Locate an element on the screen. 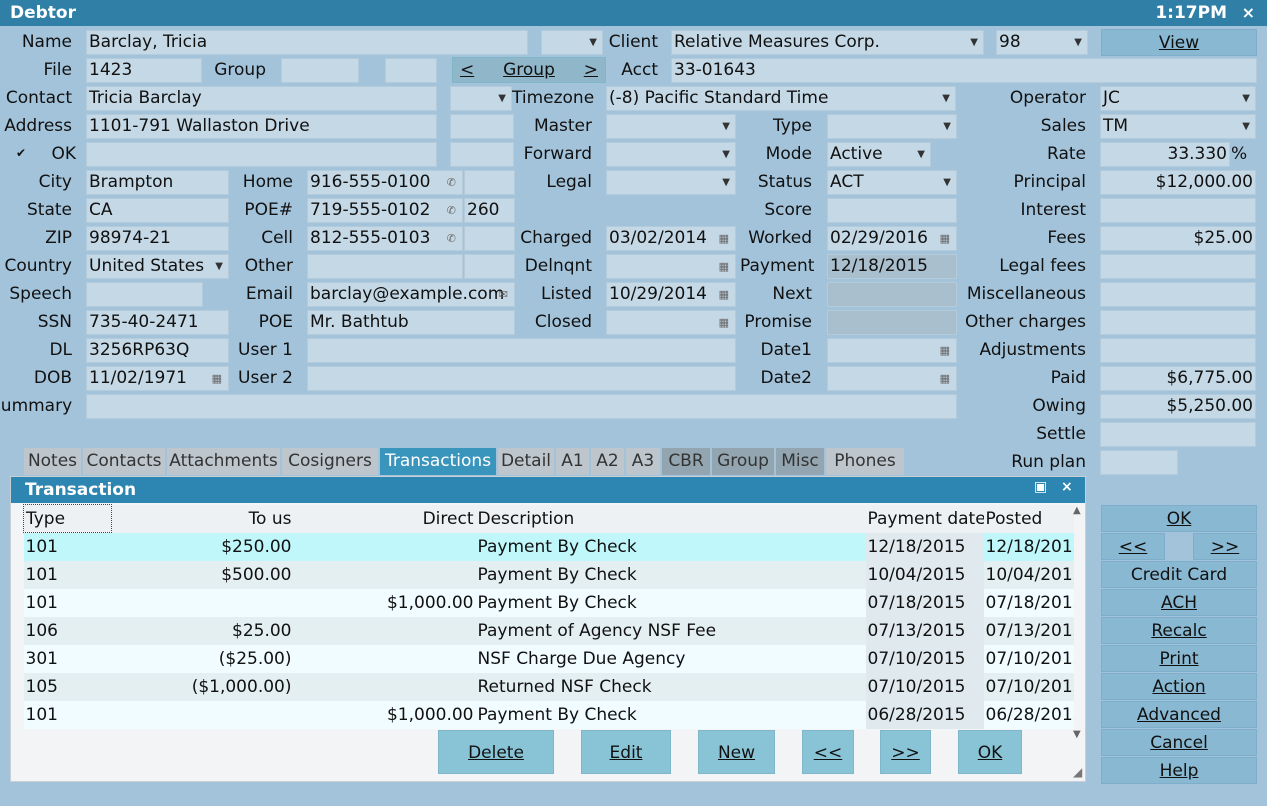 The width and height of the screenshot is (1267, 806). side-next-button: >> is located at coordinates (1225, 546).